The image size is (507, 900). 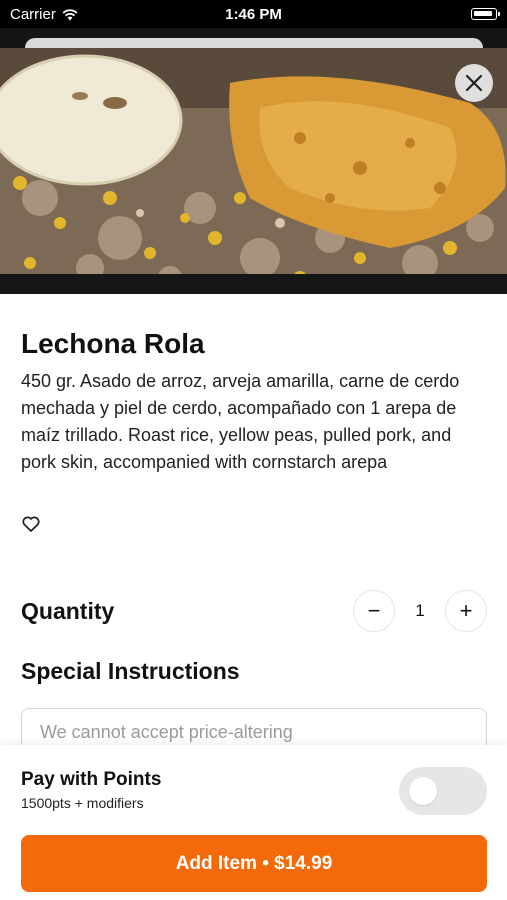 What do you see at coordinates (254, 863) in the screenshot?
I see `add-item-button: Add Item • $14.99` at bounding box center [254, 863].